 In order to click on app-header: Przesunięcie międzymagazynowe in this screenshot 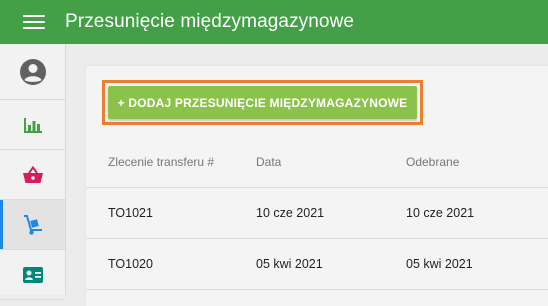, I will do `click(274, 22)`.